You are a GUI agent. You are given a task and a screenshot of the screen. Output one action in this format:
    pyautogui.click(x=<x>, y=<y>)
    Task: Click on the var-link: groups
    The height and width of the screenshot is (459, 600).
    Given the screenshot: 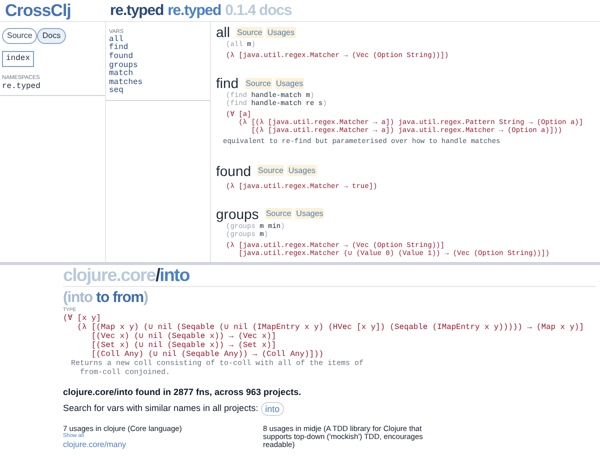 What is the action you would take?
    pyautogui.click(x=159, y=66)
    